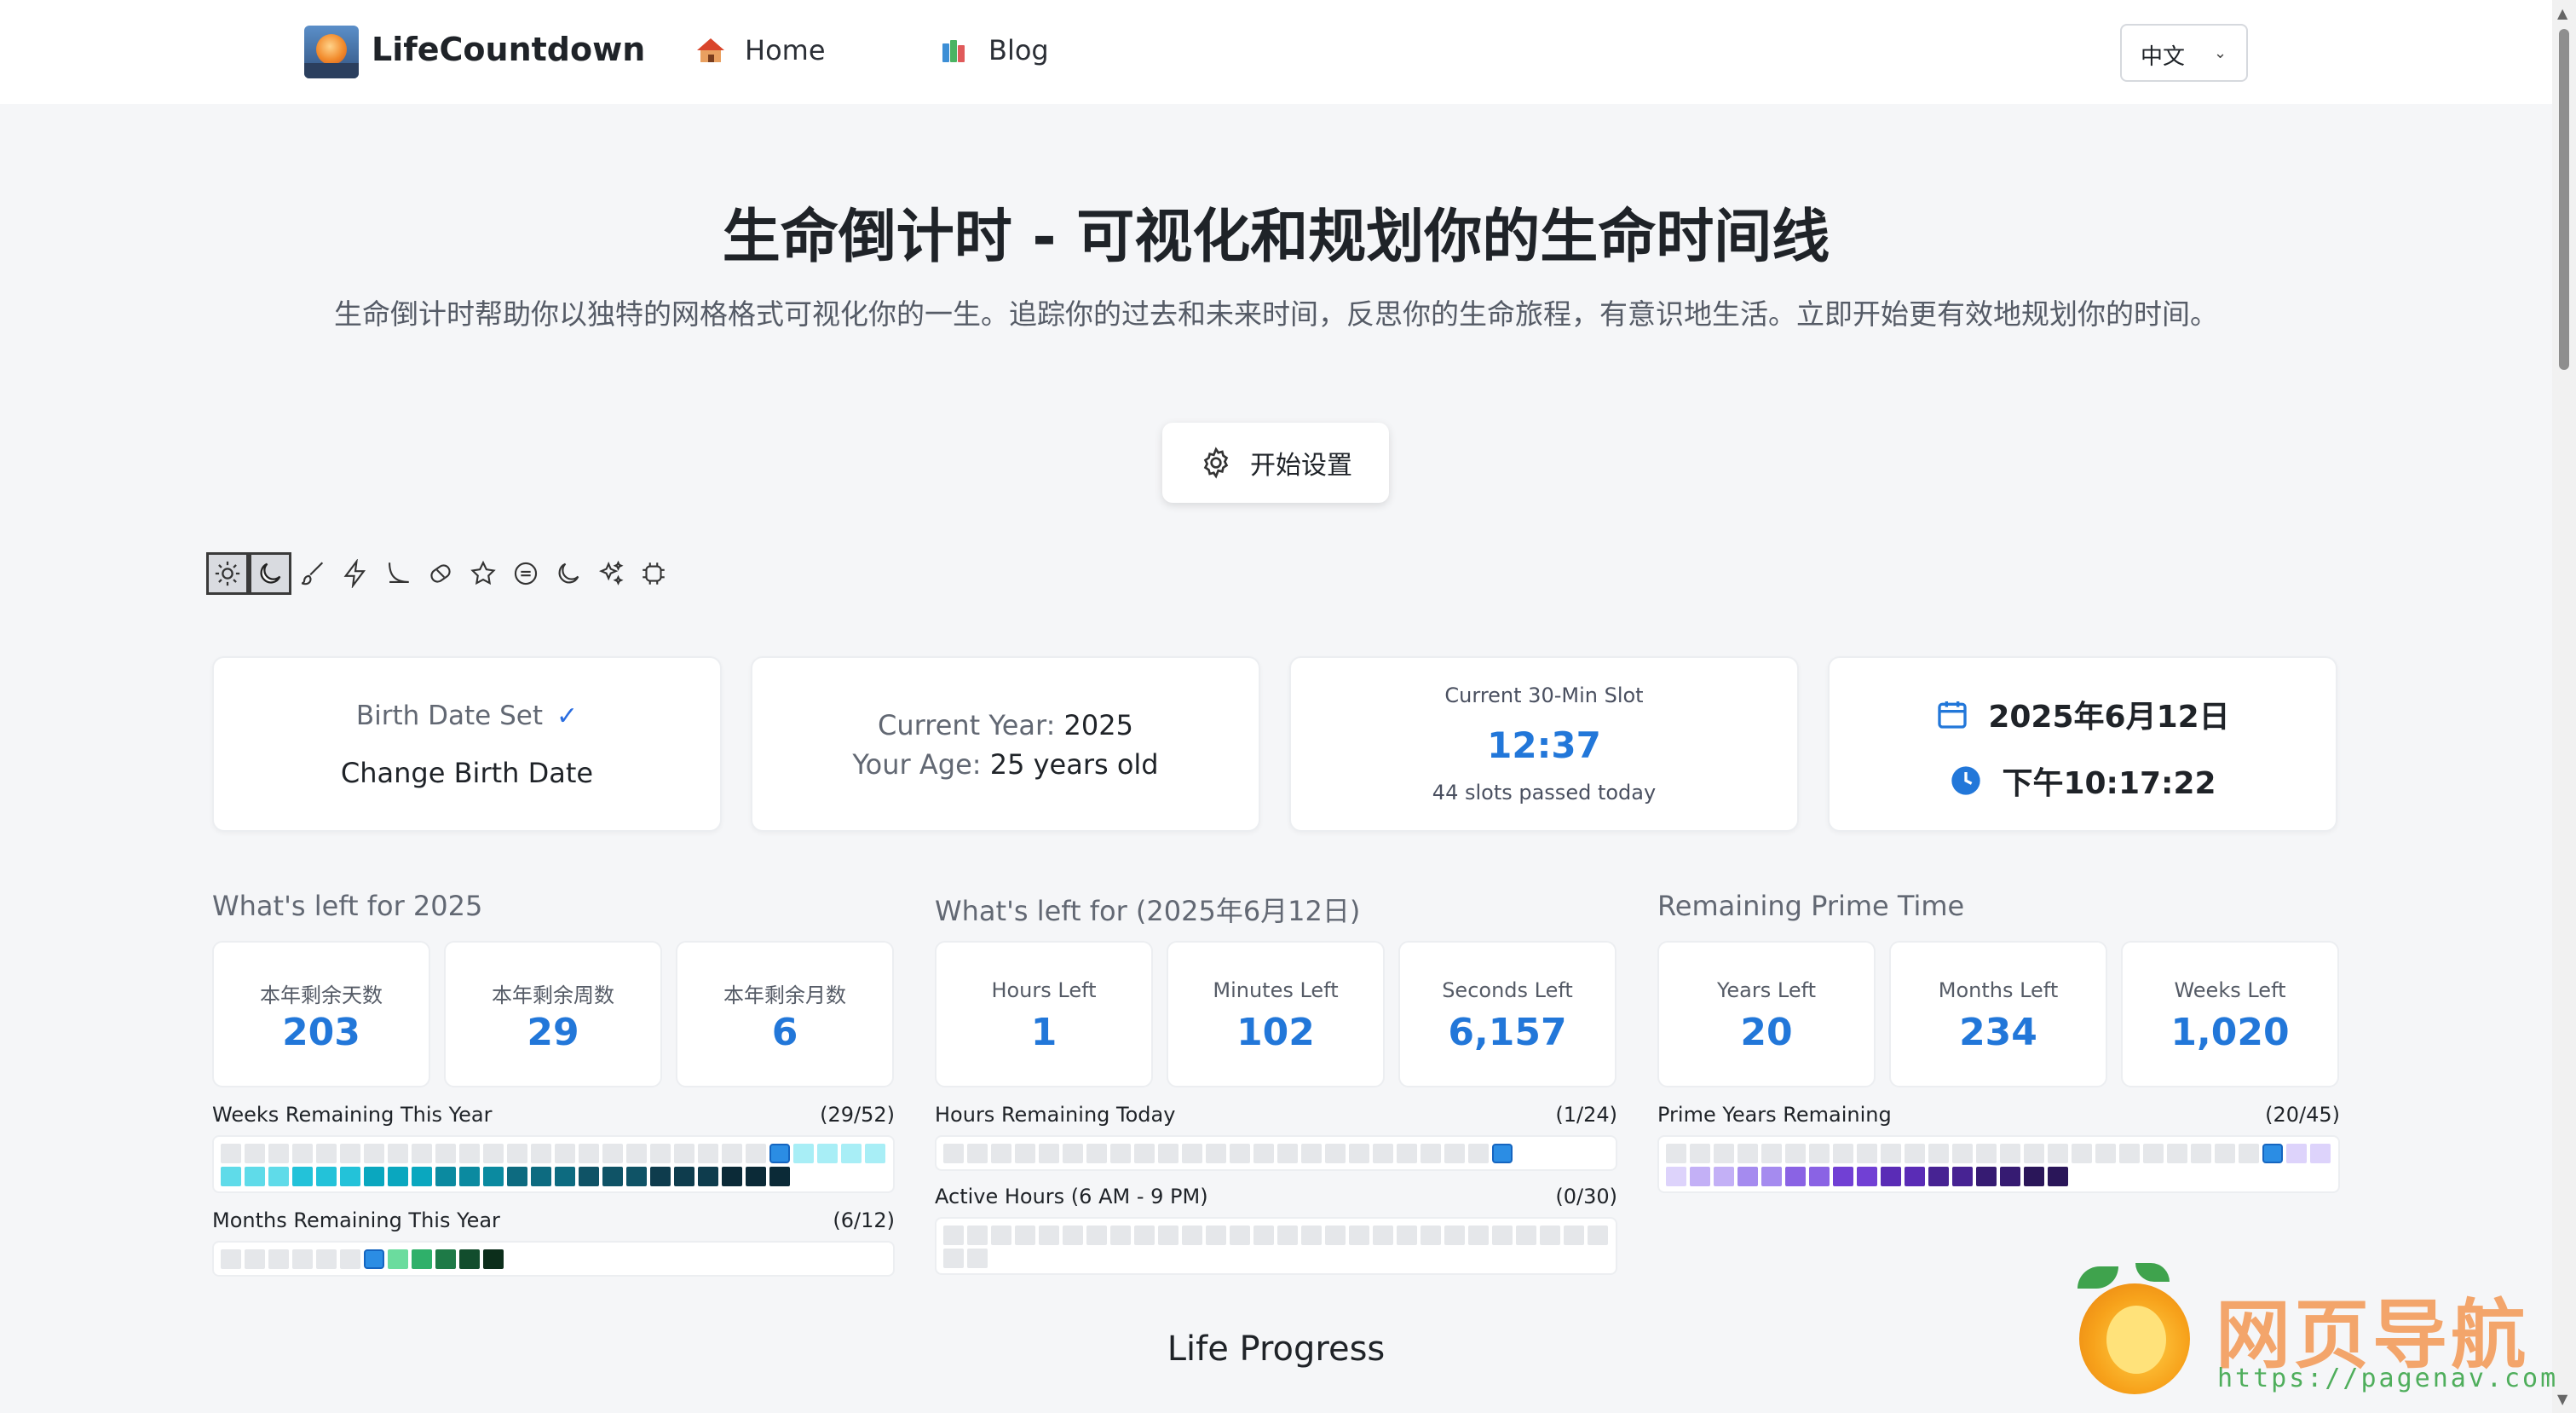 The height and width of the screenshot is (1413, 2576). I want to click on slots-passed-text: 44 slots passed today, so click(1544, 793).